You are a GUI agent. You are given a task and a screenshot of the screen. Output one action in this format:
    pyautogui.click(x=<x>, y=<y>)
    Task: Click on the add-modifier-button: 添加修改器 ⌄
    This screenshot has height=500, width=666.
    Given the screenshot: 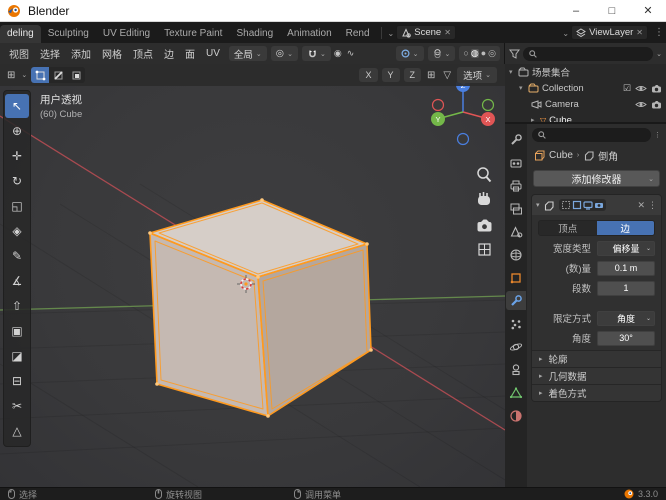 What is the action you would take?
    pyautogui.click(x=596, y=178)
    